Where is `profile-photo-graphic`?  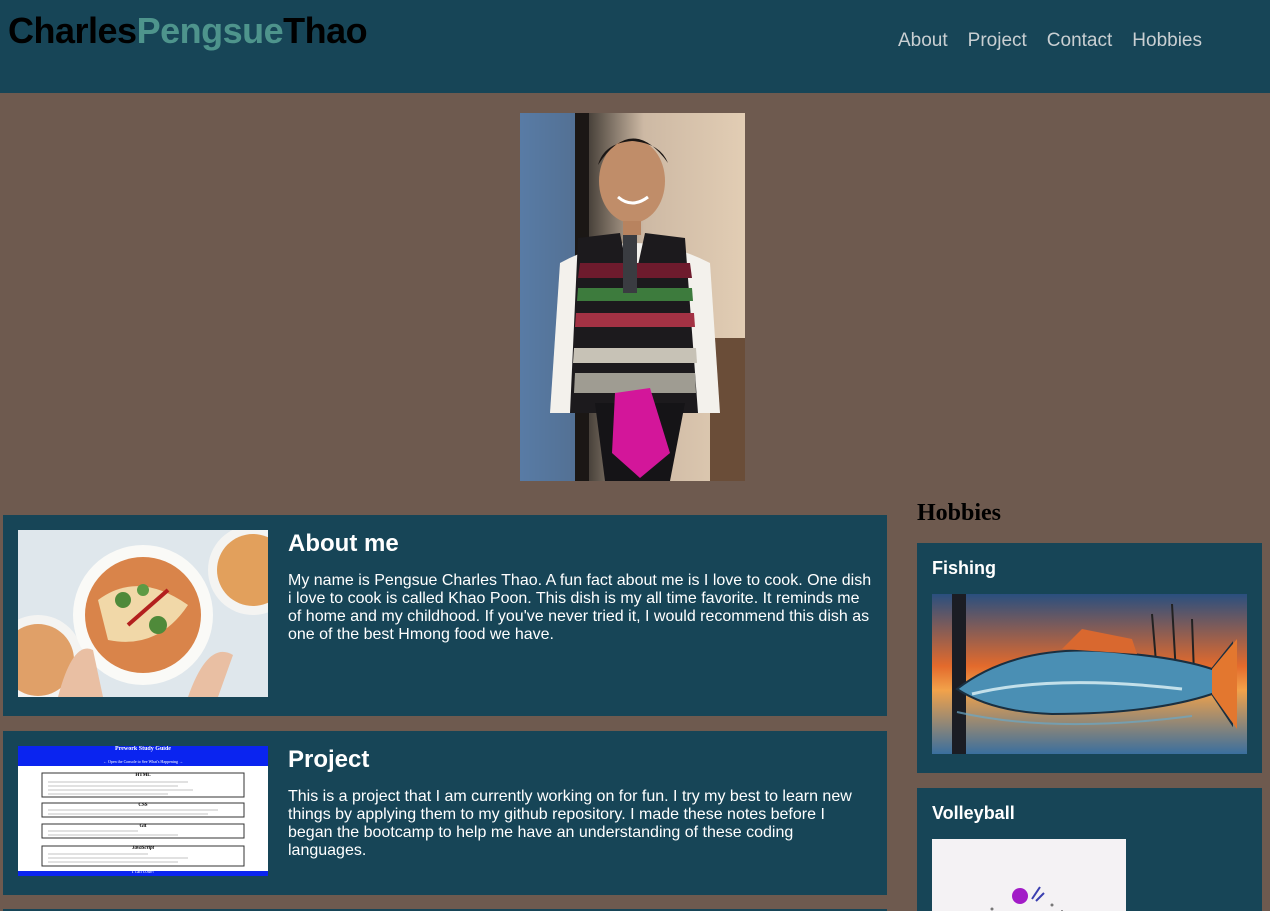 profile-photo-graphic is located at coordinates (632, 297).